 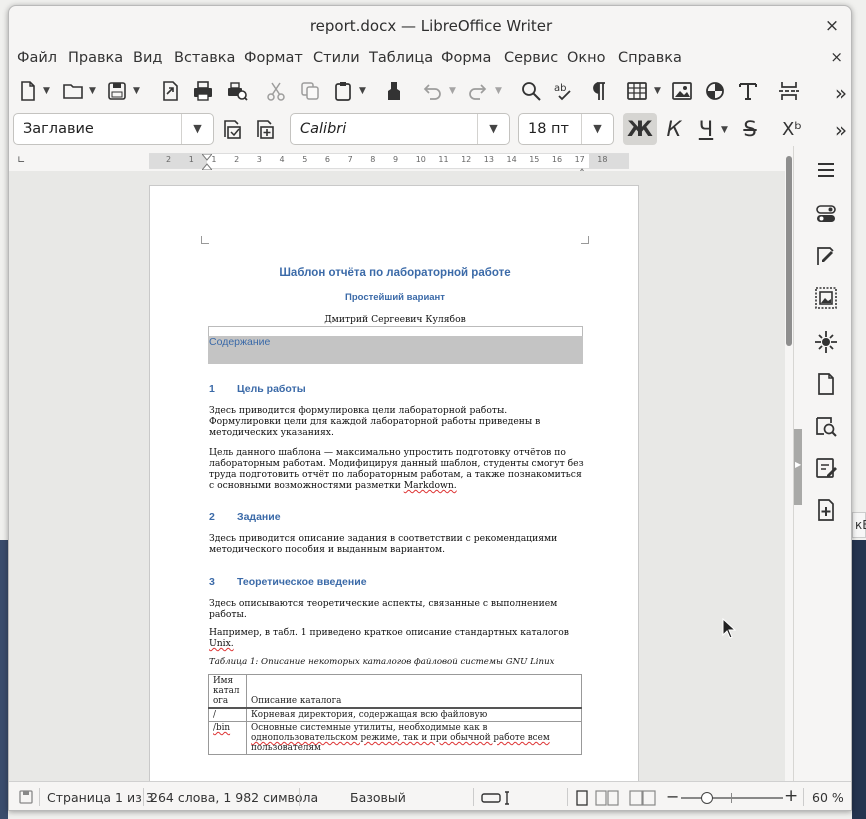 I want to click on paste-icon, so click(x=343, y=91).